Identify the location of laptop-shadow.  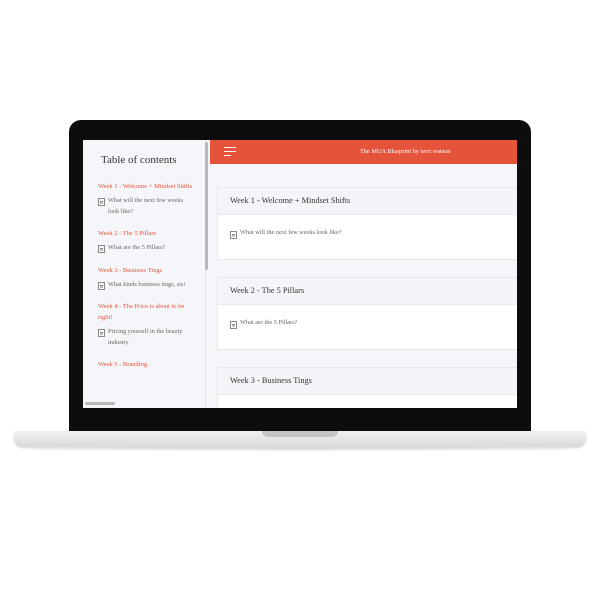
(300, 449).